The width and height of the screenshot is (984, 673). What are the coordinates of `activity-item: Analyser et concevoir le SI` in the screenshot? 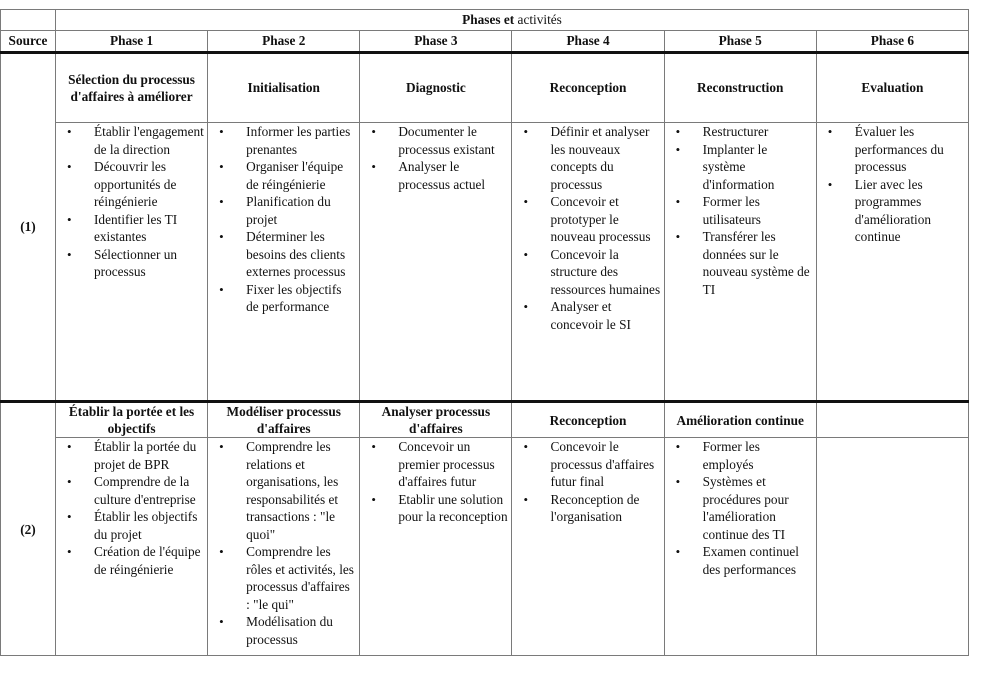 It's located at (587, 315).